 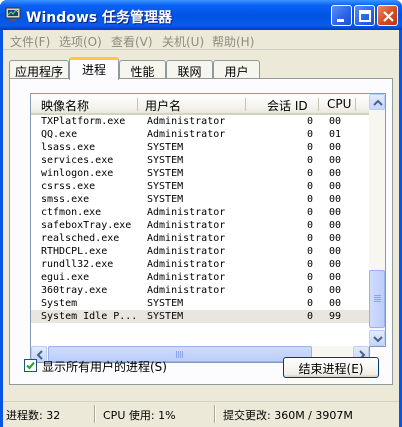 I want to click on task-manager-icon, so click(x=13, y=15).